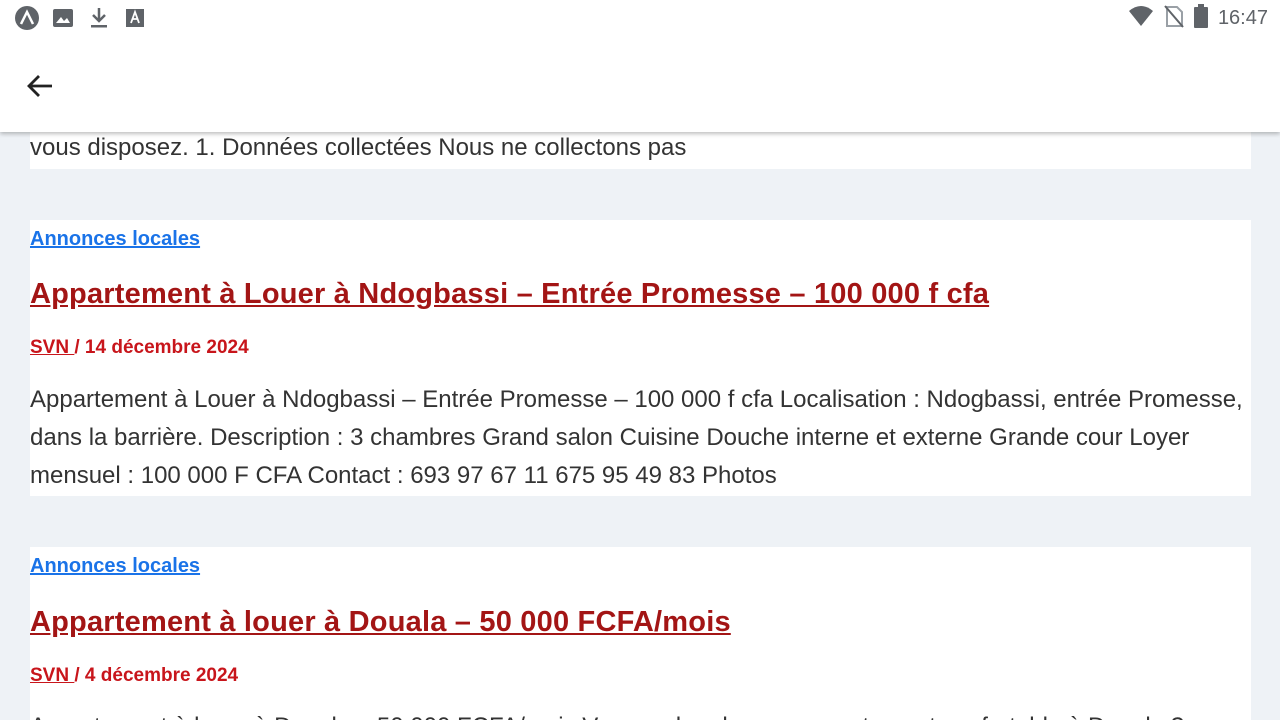 Image resolution: width=1280 pixels, height=720 pixels. What do you see at coordinates (135, 18) in the screenshot?
I see `font-icon` at bounding box center [135, 18].